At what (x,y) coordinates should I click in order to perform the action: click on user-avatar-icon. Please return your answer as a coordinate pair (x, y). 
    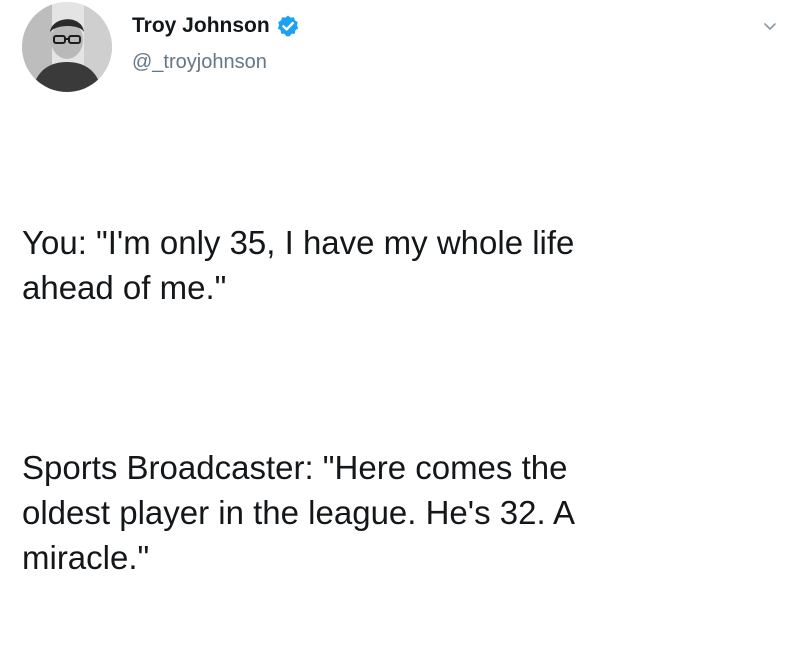
    Looking at the image, I should click on (67, 47).